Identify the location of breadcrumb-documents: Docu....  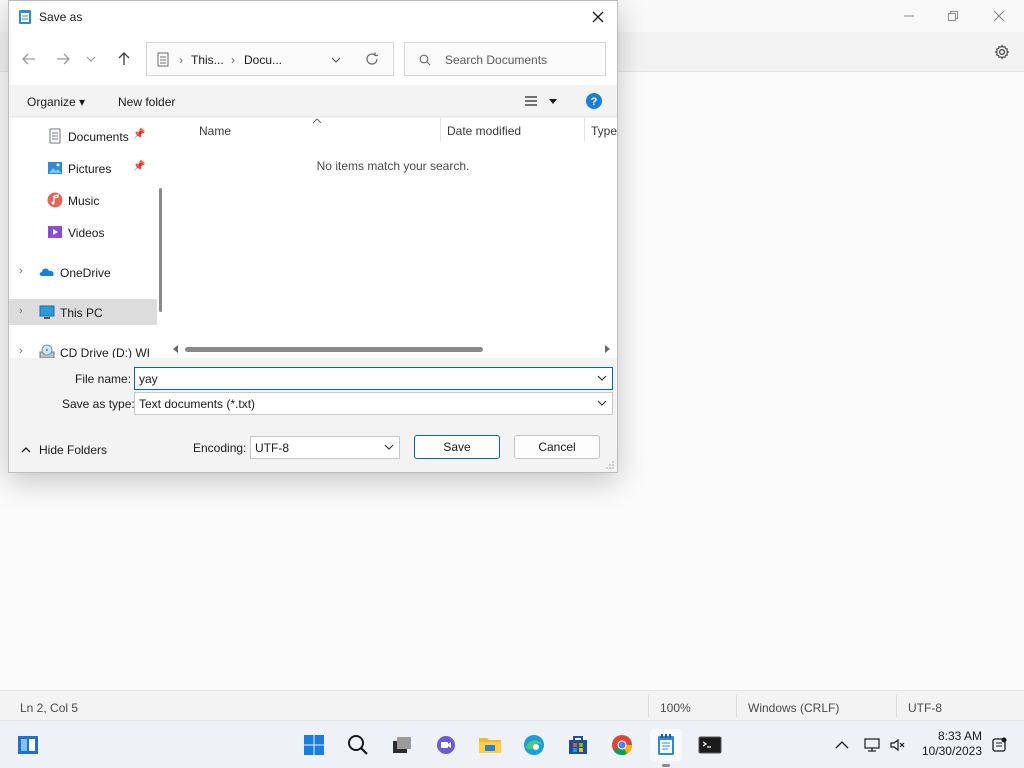
(263, 60).